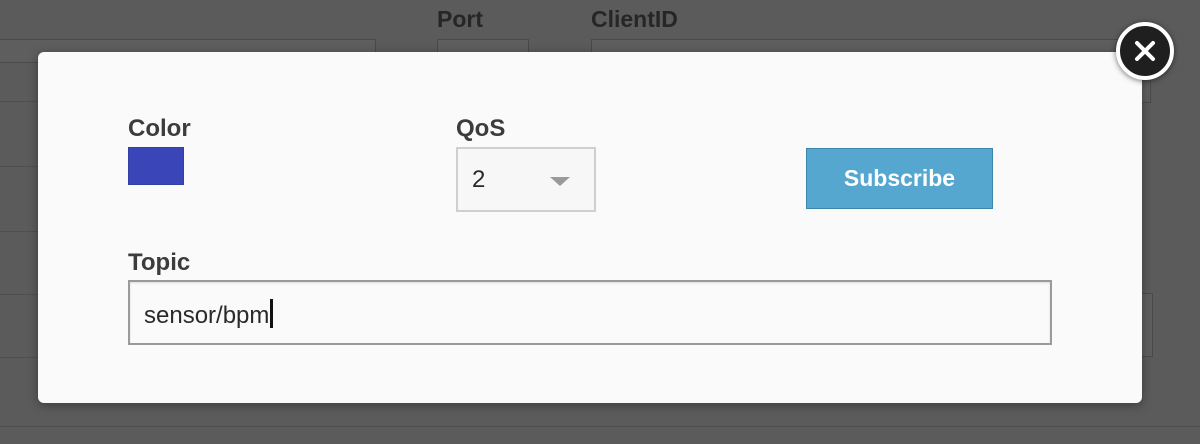 The height and width of the screenshot is (444, 1200). What do you see at coordinates (159, 262) in the screenshot?
I see `topic-label: Topic` at bounding box center [159, 262].